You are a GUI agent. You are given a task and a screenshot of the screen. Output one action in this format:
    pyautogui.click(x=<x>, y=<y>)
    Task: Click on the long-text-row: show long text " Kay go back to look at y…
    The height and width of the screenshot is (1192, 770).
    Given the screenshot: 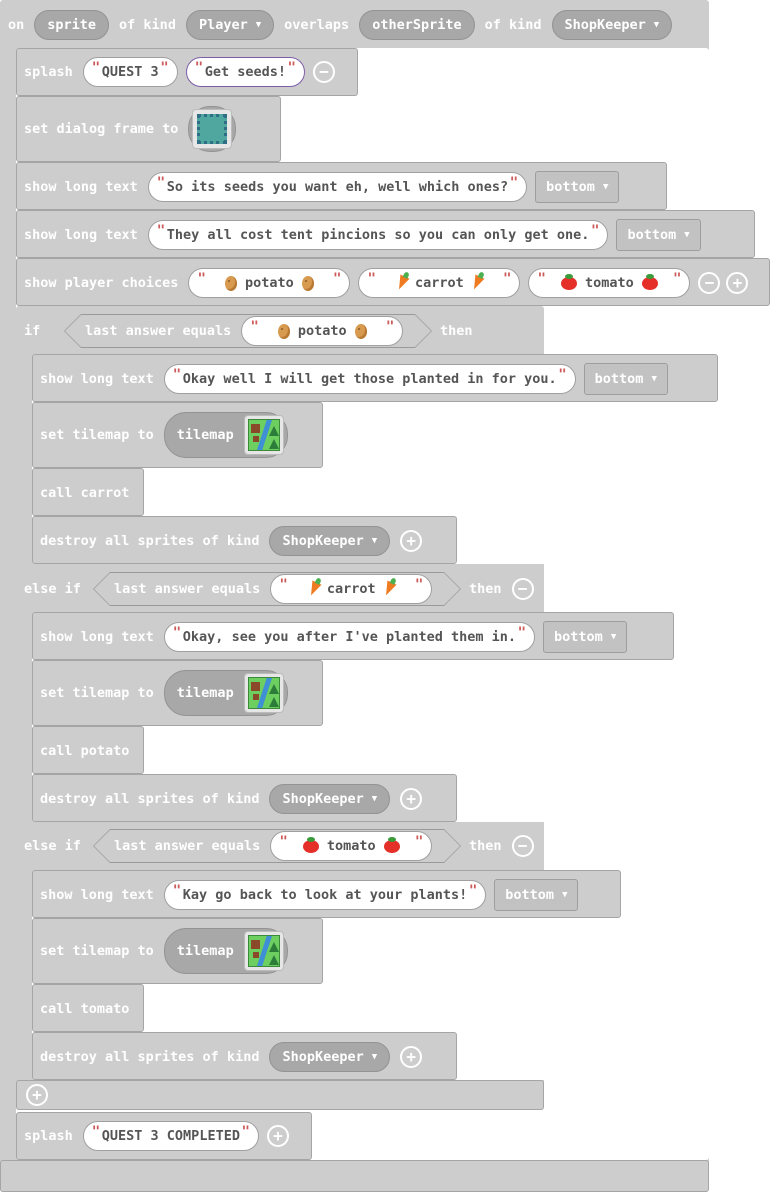 What is the action you would take?
    pyautogui.click(x=314, y=895)
    